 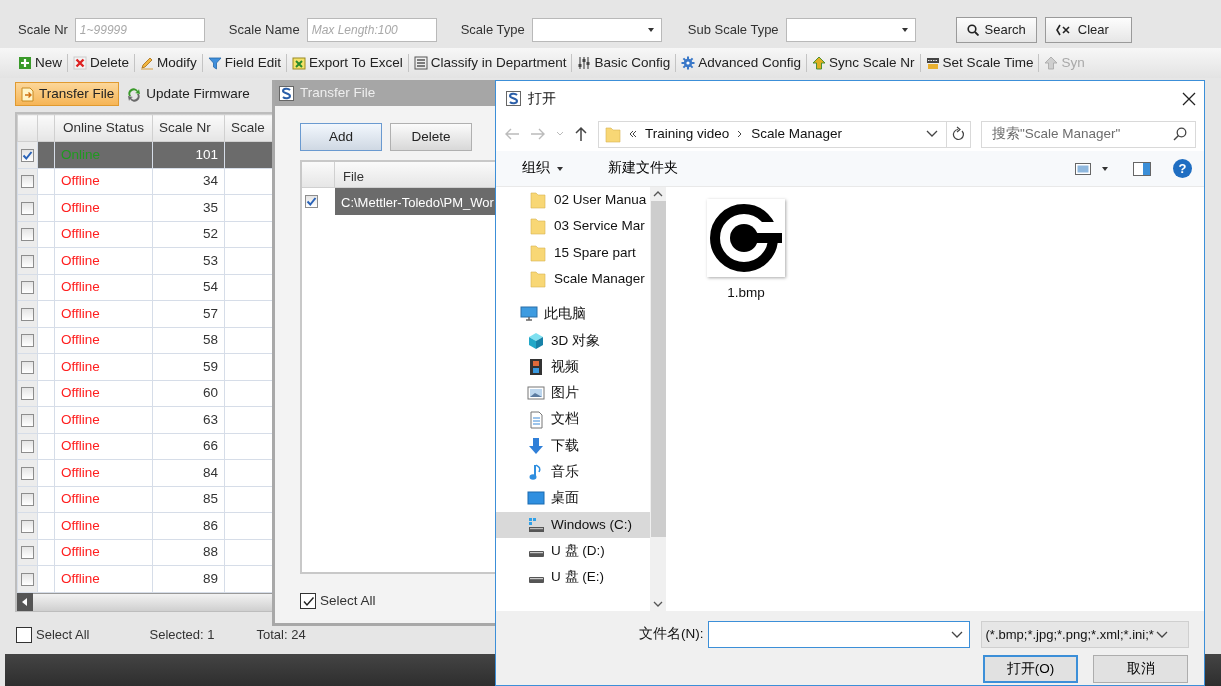 I want to click on nav-item: Scale Manager, so click(x=573, y=279).